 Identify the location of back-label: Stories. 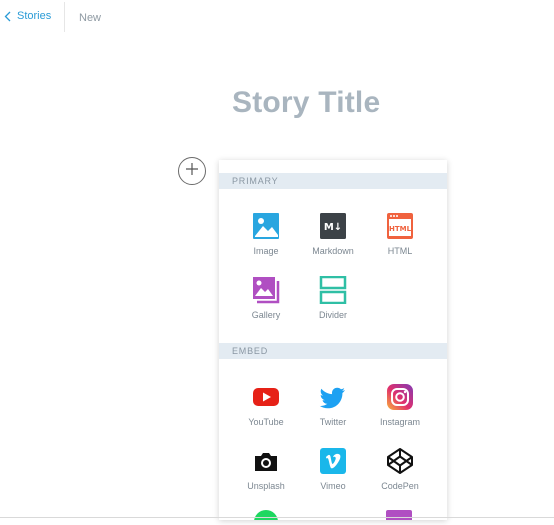
(34, 16).